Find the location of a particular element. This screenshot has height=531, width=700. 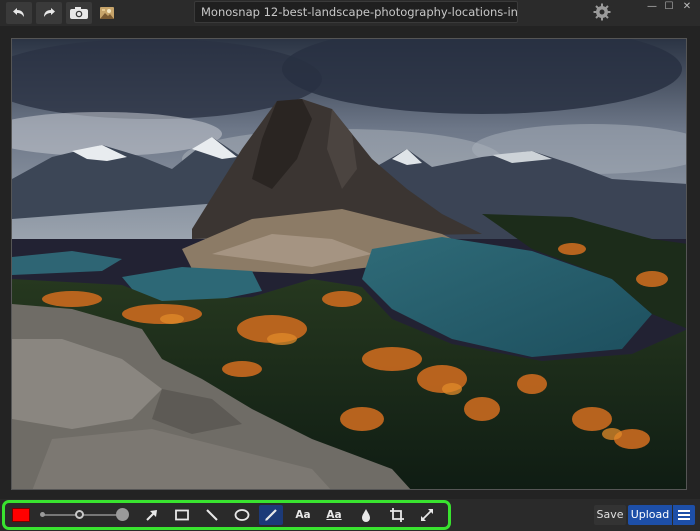

bottom-toolbar: Aa Aa Save Upload is located at coordinates (350, 515).